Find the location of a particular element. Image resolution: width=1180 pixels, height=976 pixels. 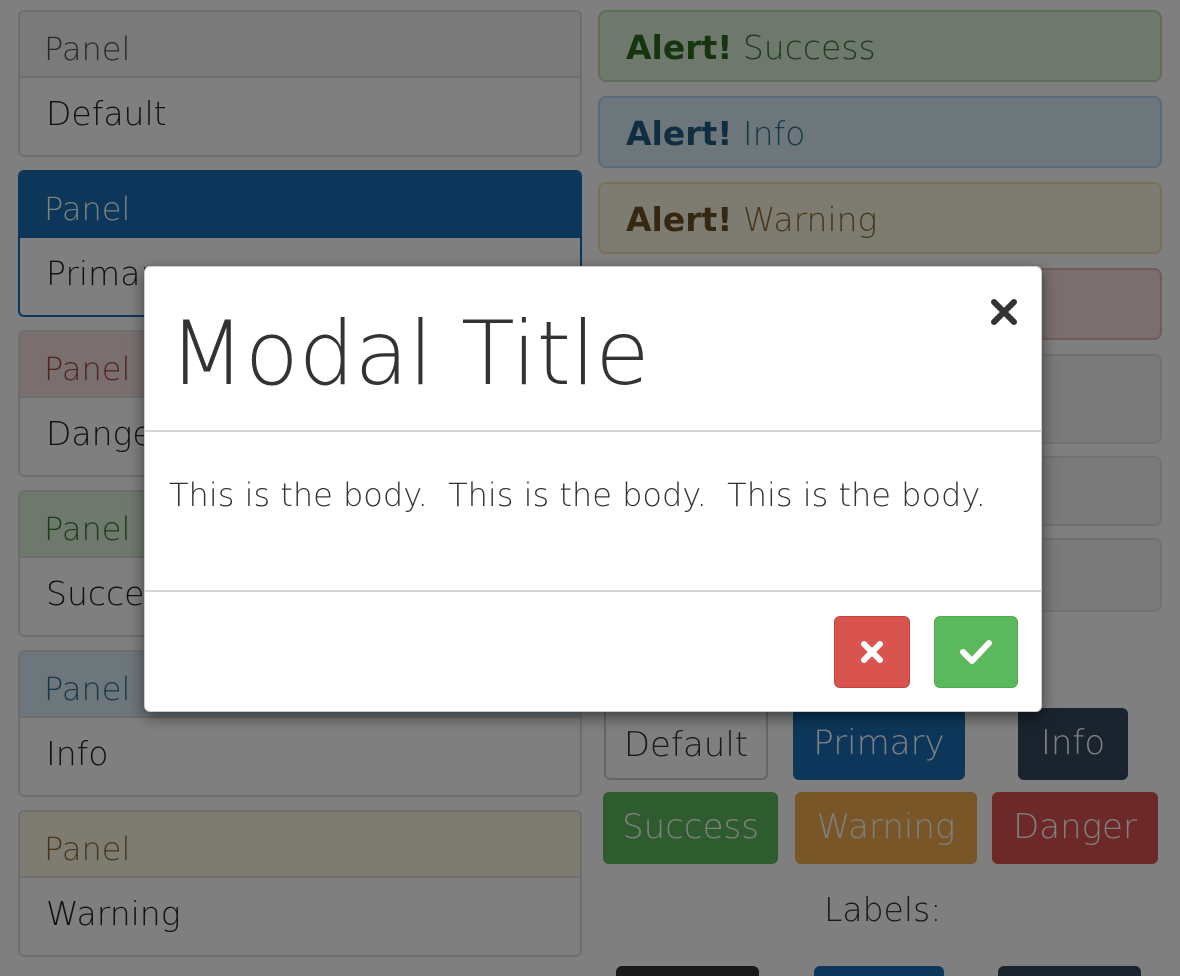

confirm-button is located at coordinates (976, 652).